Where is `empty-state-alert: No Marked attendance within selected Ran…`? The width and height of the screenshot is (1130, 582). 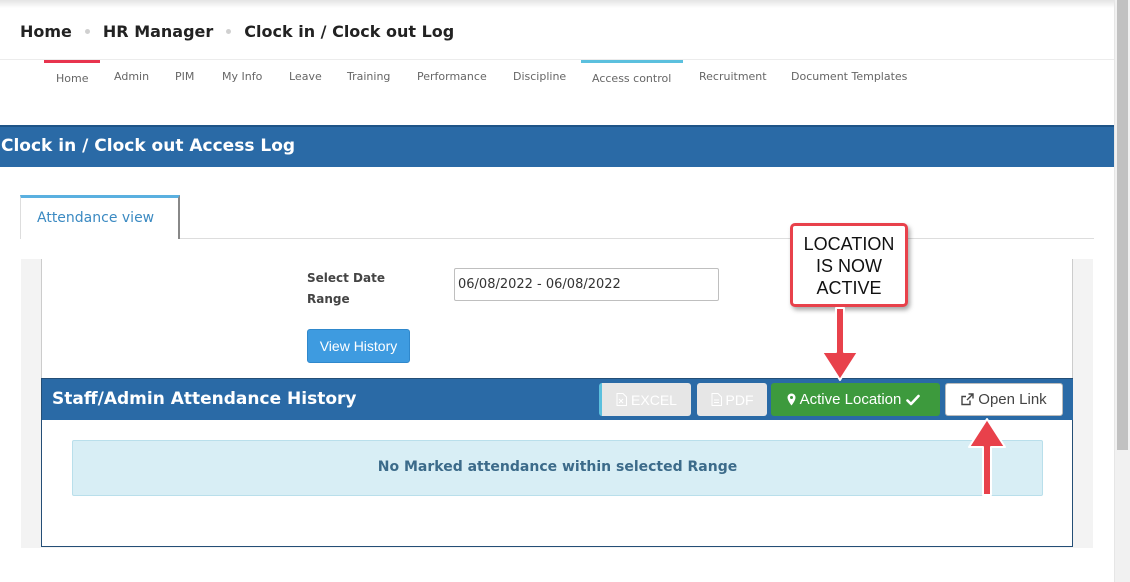
empty-state-alert: No Marked attendance within selected Ran… is located at coordinates (557, 468).